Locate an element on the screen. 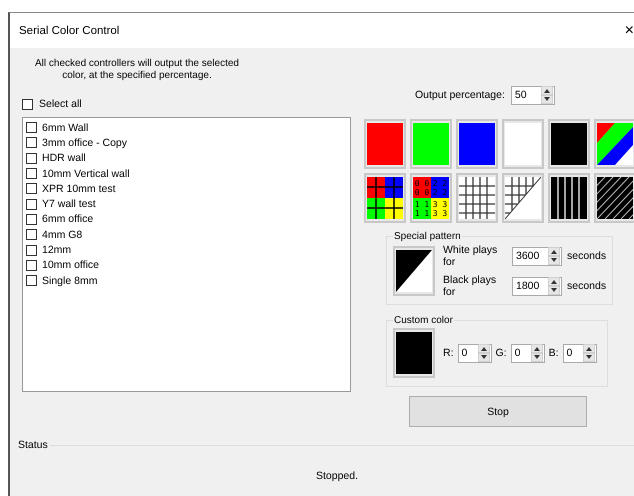  diagonal-hatch-icon is located at coordinates (615, 198).